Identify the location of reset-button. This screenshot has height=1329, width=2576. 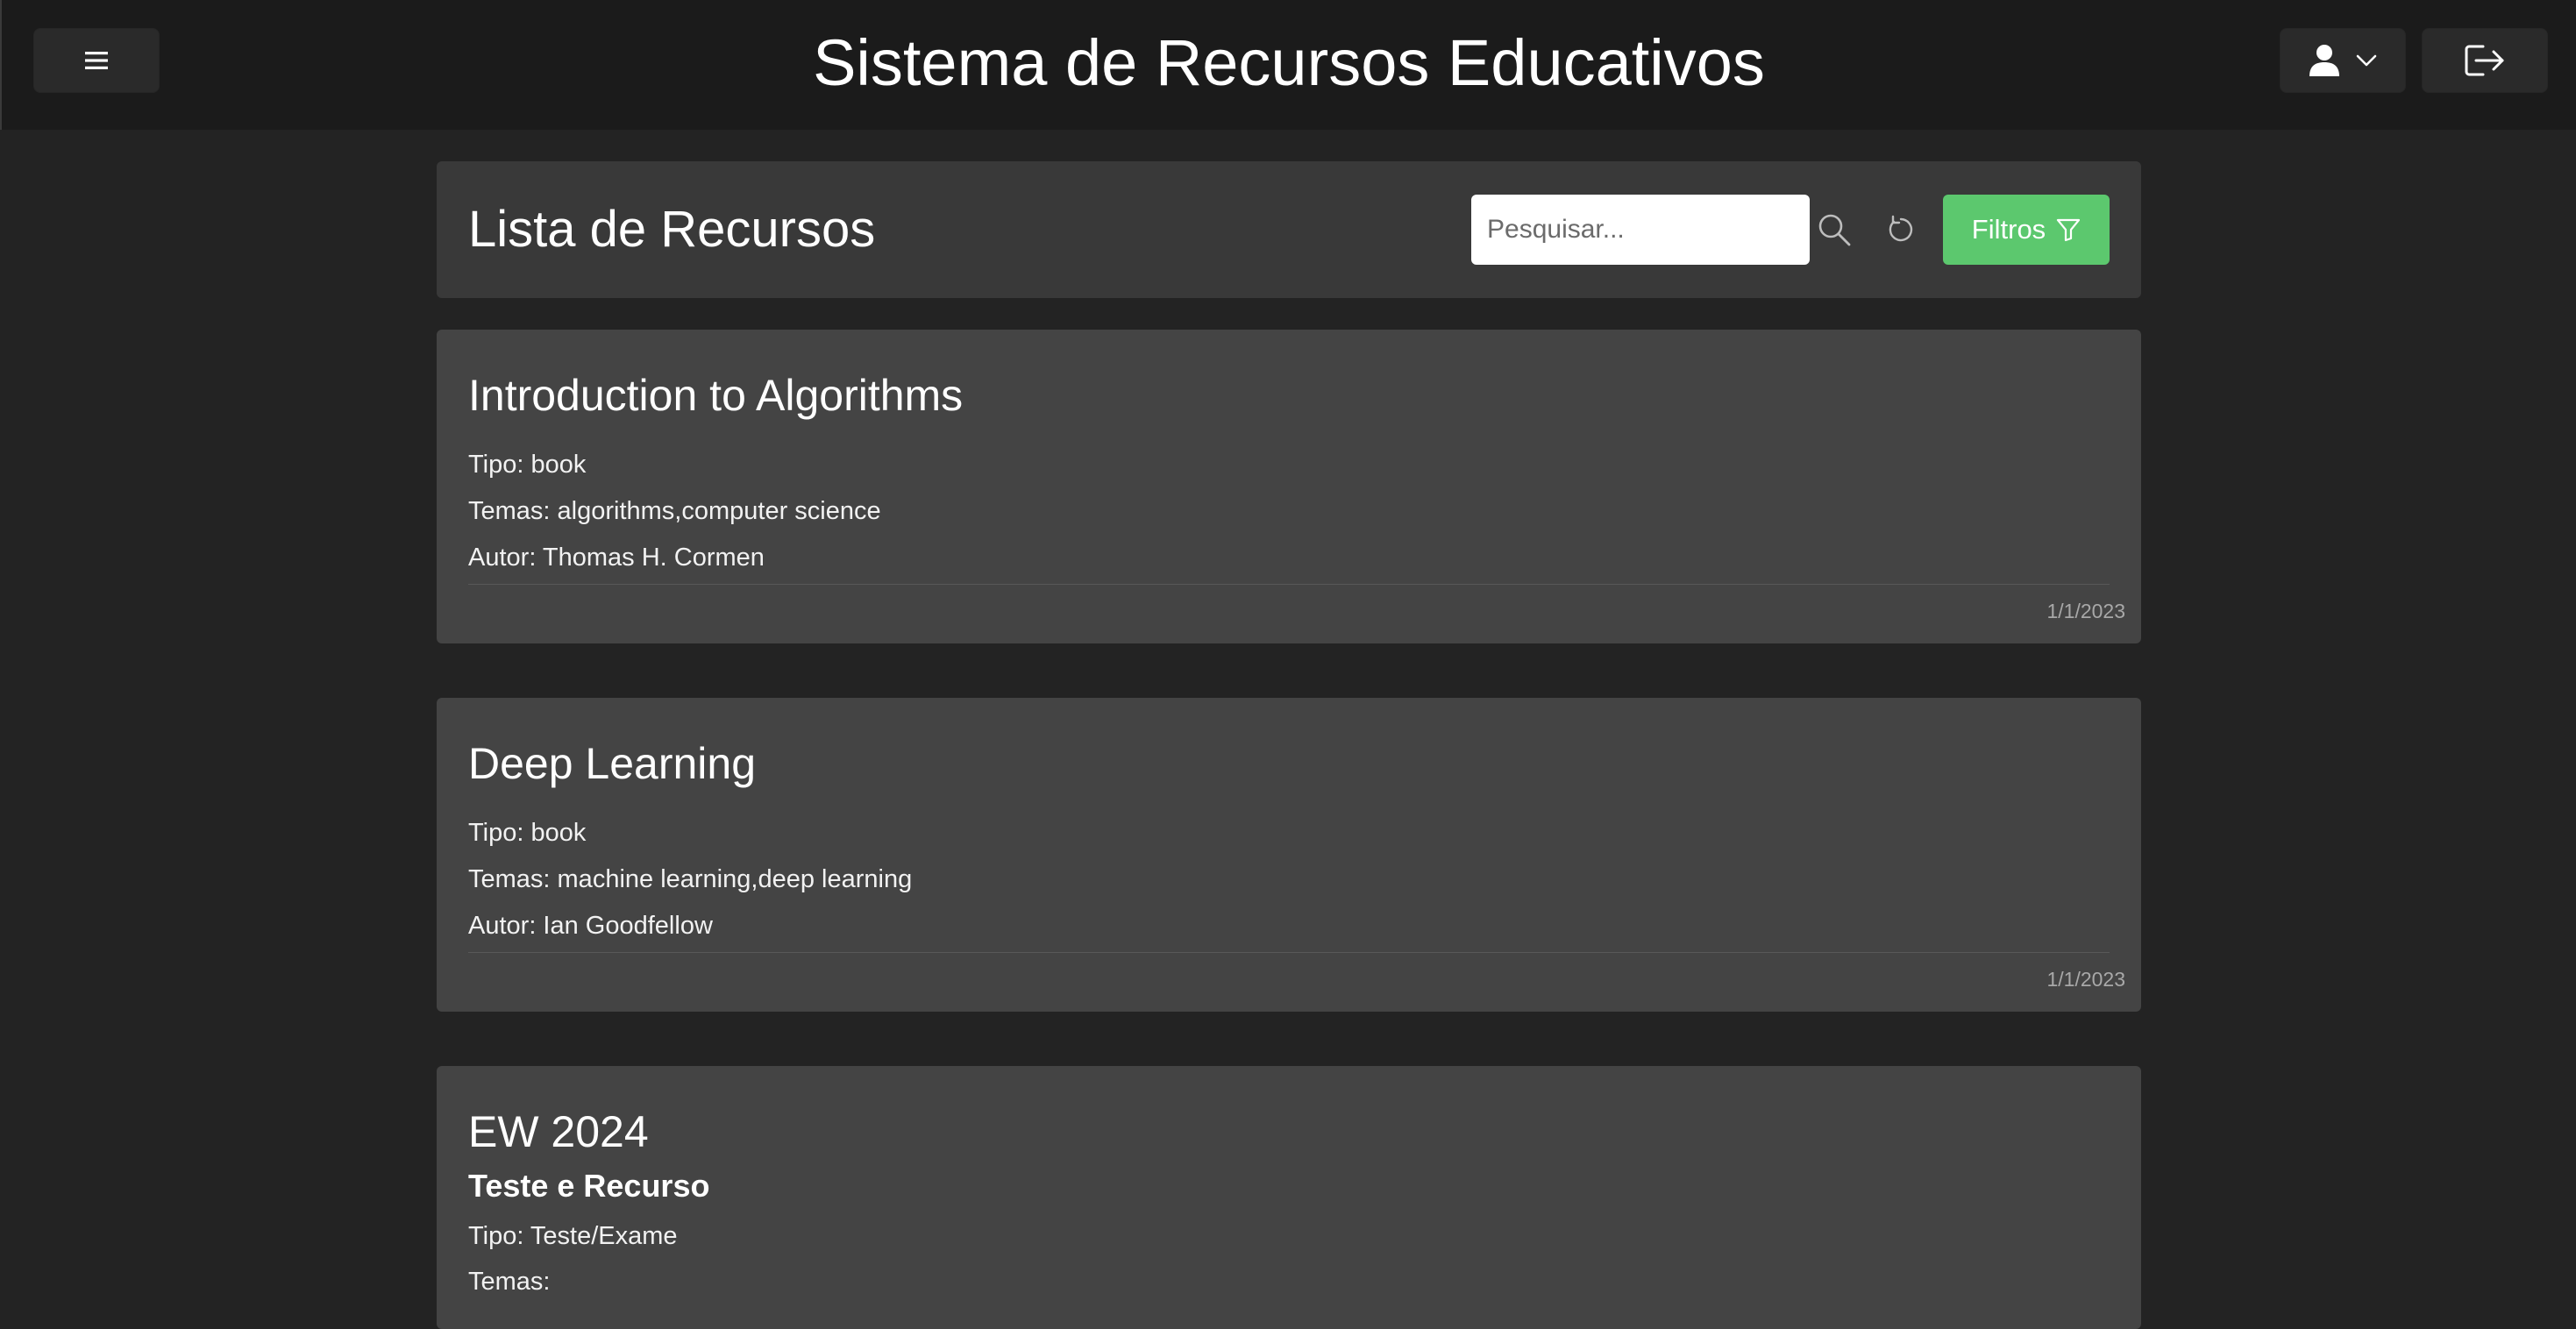
(1901, 229).